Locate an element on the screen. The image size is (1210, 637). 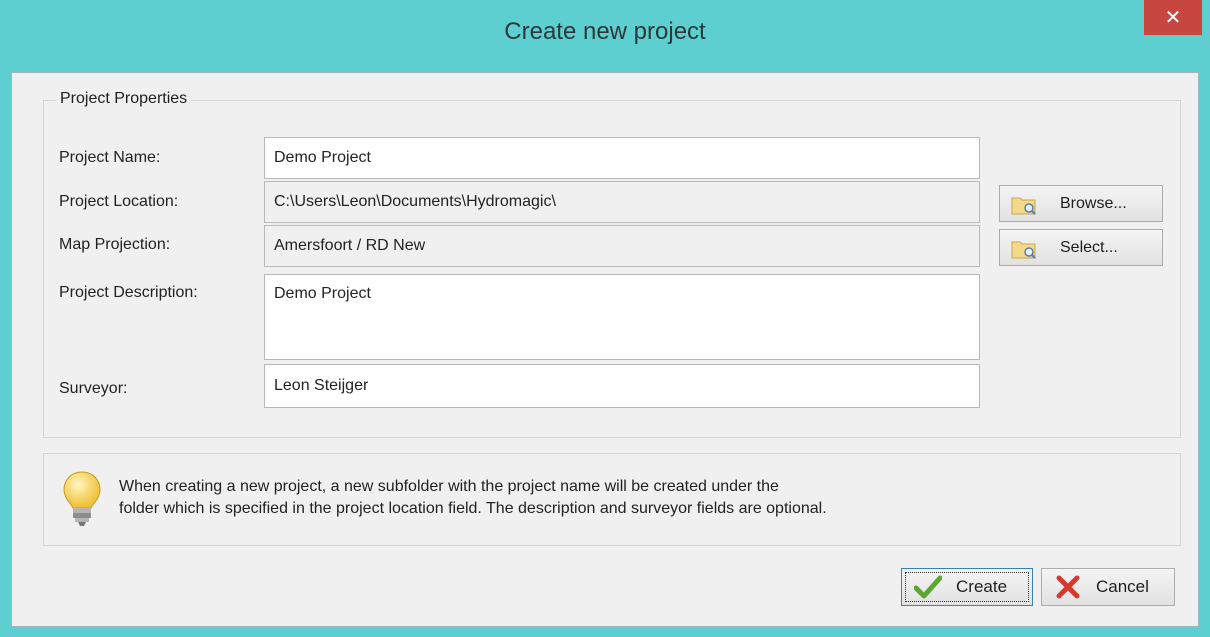
close-button: ✕ is located at coordinates (1173, 17).